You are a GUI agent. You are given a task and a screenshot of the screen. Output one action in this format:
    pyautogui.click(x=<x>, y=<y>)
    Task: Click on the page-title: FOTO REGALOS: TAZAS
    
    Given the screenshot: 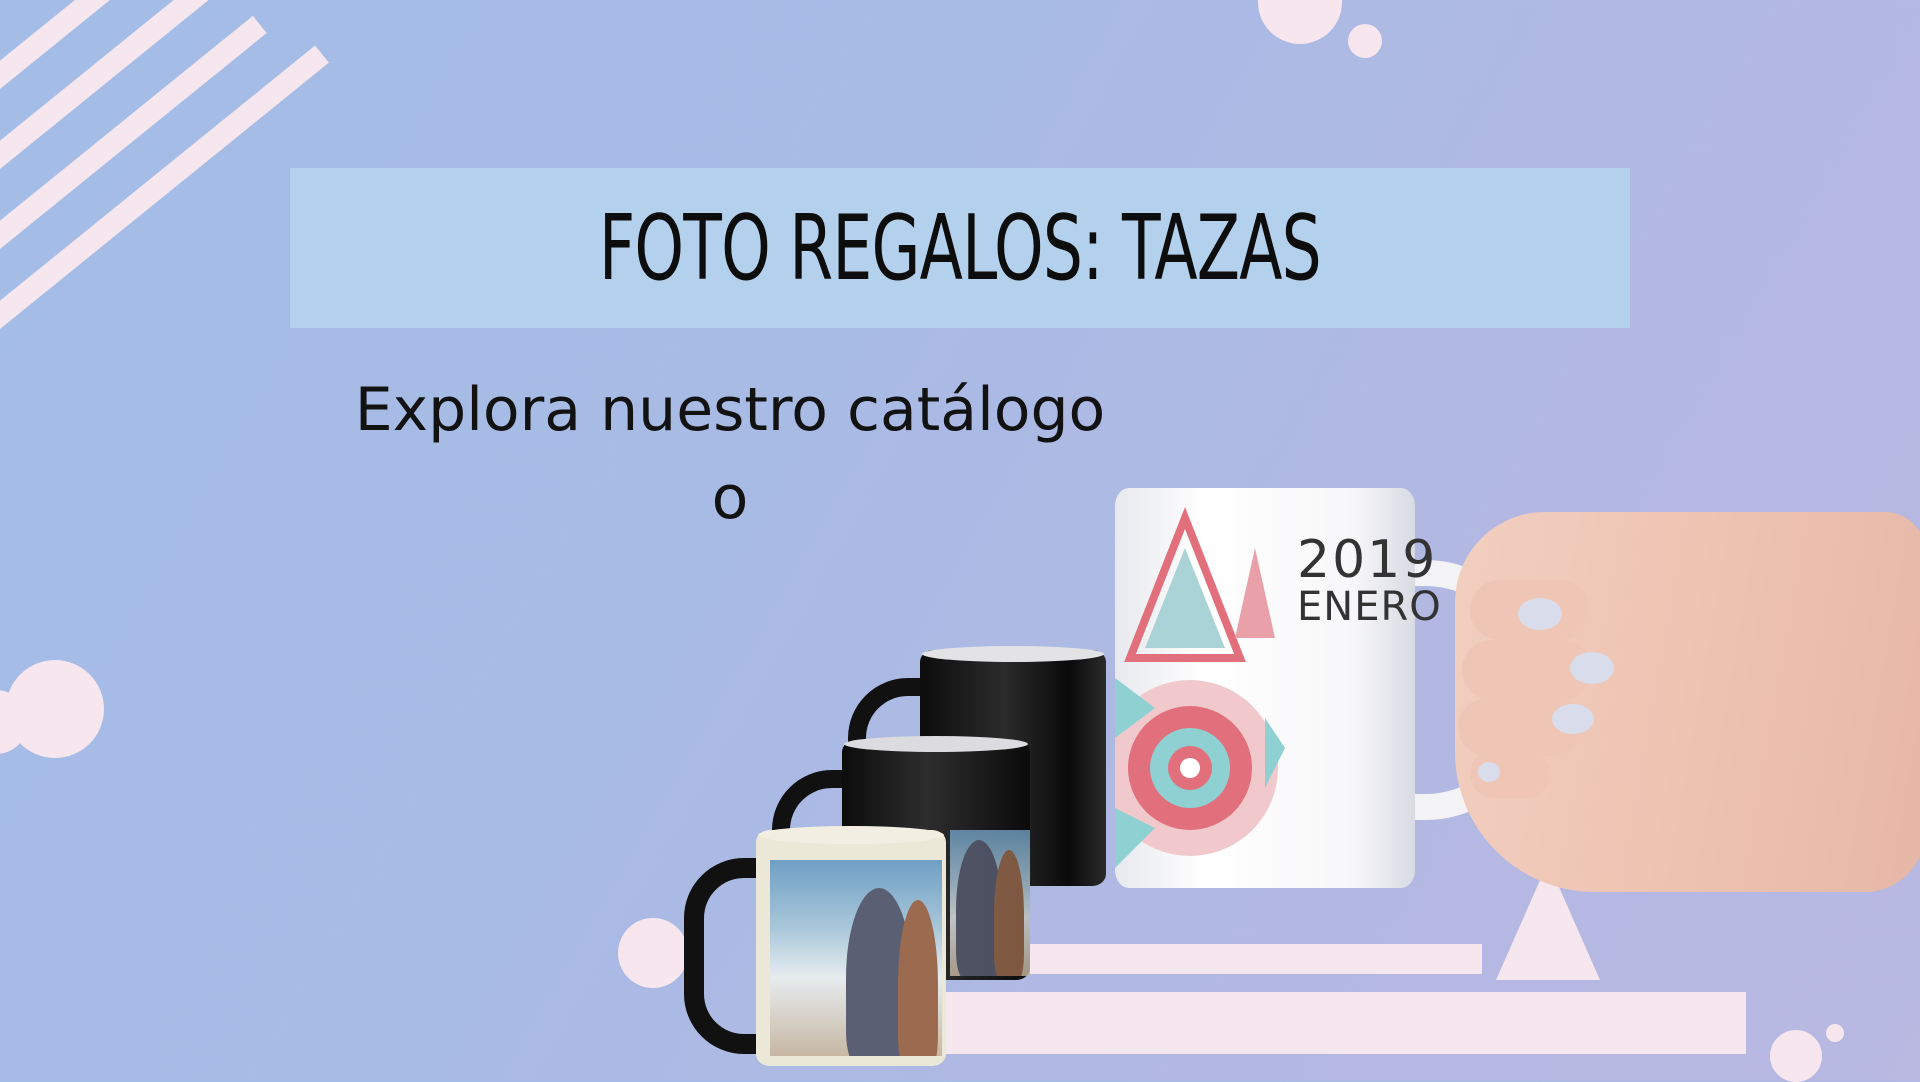 What is the action you would take?
    pyautogui.click(x=960, y=248)
    